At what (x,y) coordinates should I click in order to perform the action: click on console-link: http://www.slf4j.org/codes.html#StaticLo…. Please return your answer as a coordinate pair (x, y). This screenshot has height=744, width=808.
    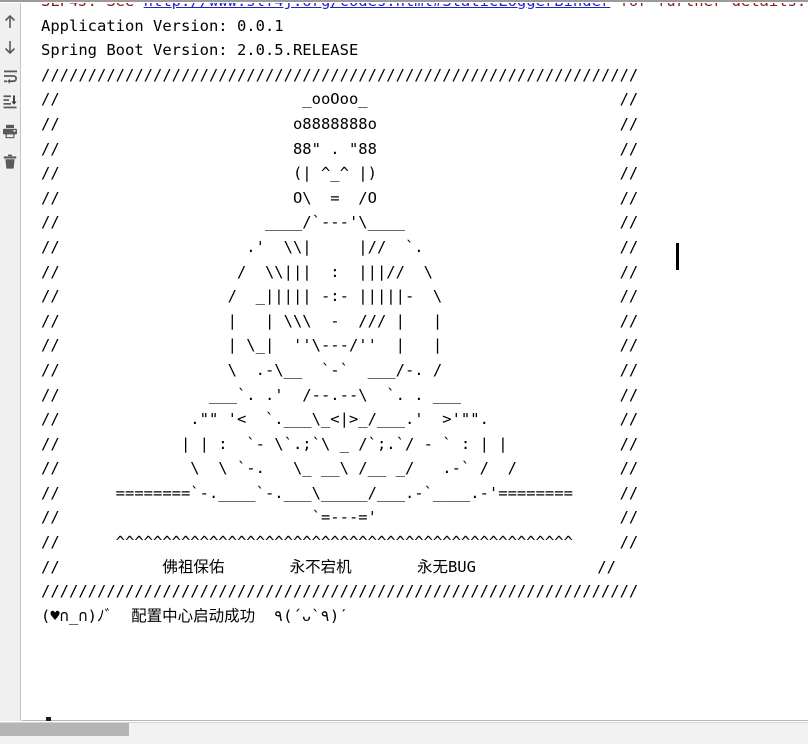
    Looking at the image, I should click on (377, 6).